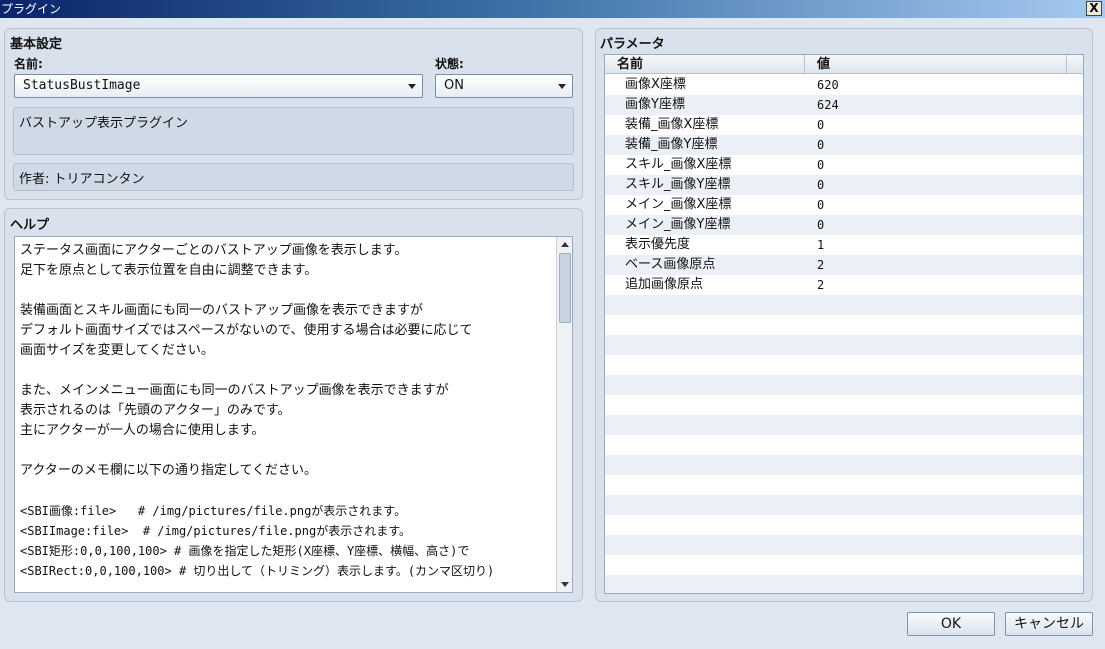 Image resolution: width=1105 pixels, height=649 pixels. What do you see at coordinates (104, 123) in the screenshot?
I see `description-text: バストアップ表示プラグイン` at bounding box center [104, 123].